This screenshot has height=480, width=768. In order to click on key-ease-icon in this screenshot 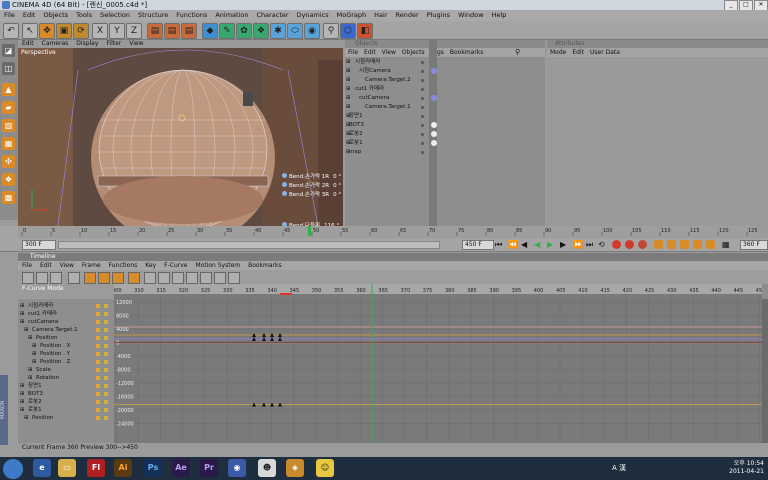, I will do `click(134, 278)`.